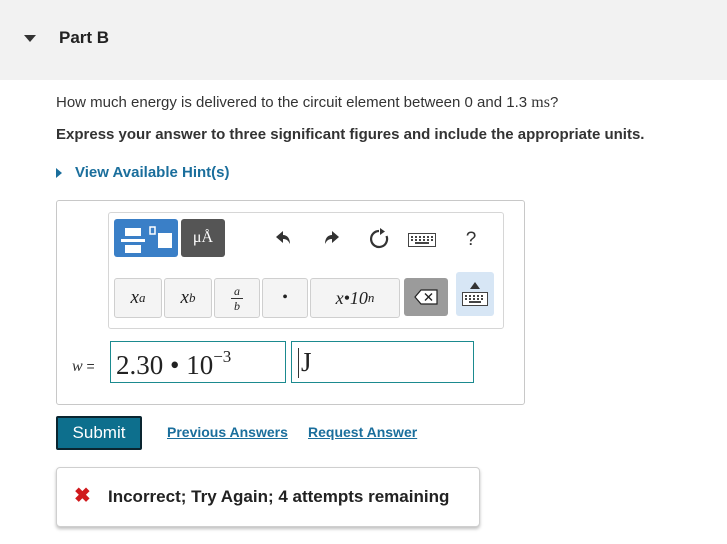  Describe the element at coordinates (30, 38) in the screenshot. I see `collapse-caret-icon` at that location.